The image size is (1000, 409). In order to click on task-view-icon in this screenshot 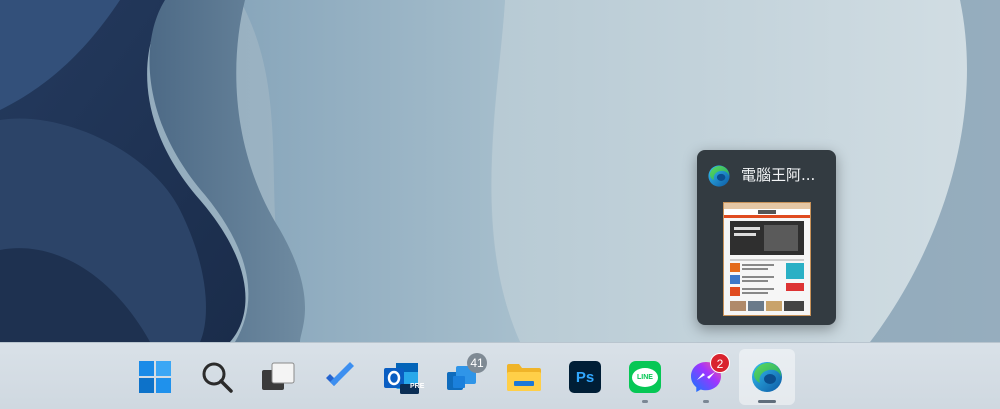, I will do `click(278, 376)`.